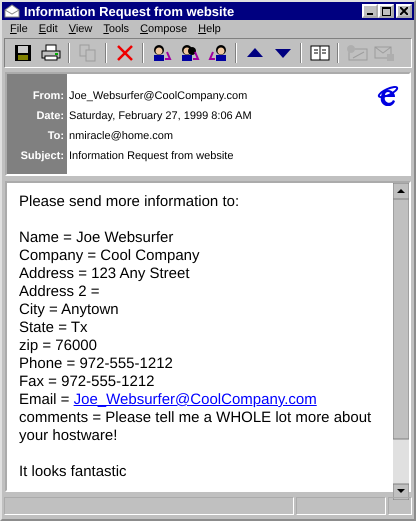 The height and width of the screenshot is (521, 416). I want to click on up-arrow-icon, so click(255, 53).